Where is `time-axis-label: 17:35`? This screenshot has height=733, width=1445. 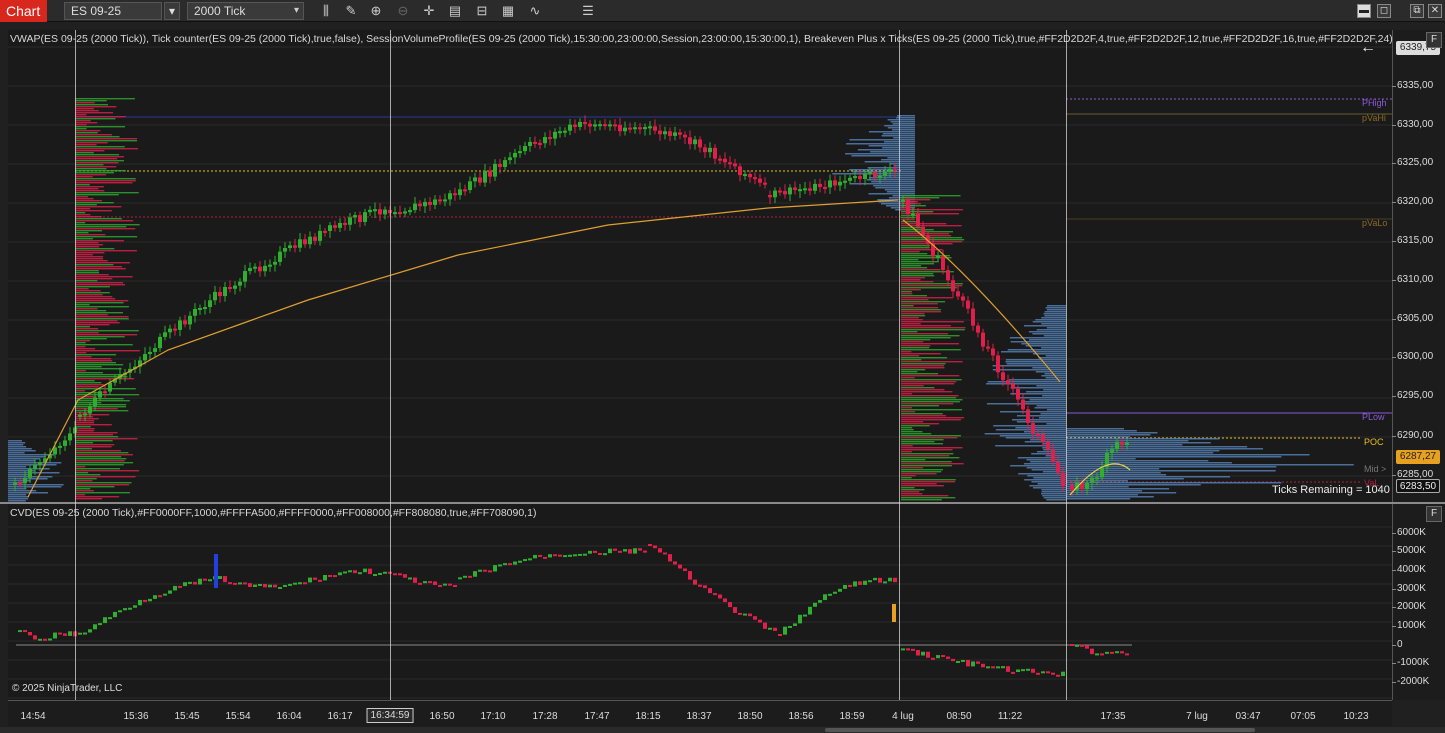 time-axis-label: 17:35 is located at coordinates (1113, 716).